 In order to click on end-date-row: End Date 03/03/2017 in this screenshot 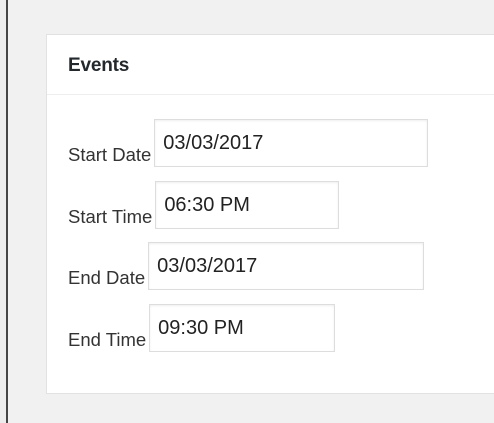, I will do `click(246, 266)`.